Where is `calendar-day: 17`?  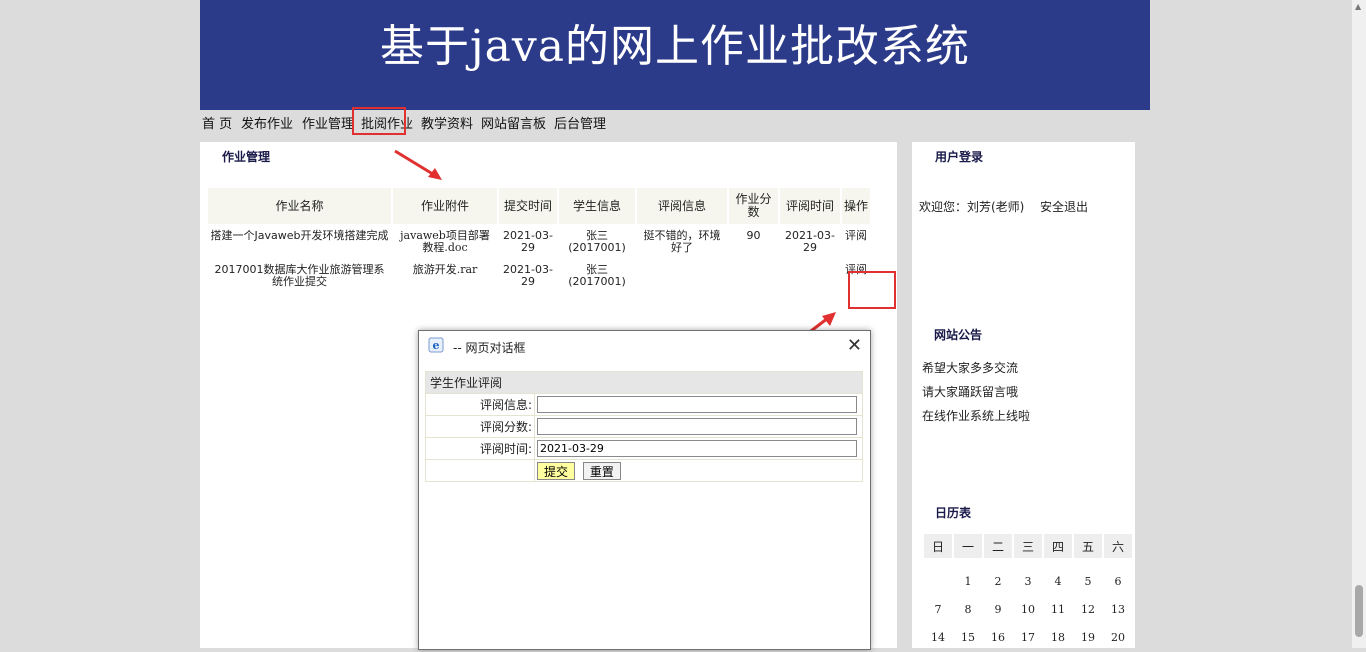
calendar-day: 17 is located at coordinates (1028, 637).